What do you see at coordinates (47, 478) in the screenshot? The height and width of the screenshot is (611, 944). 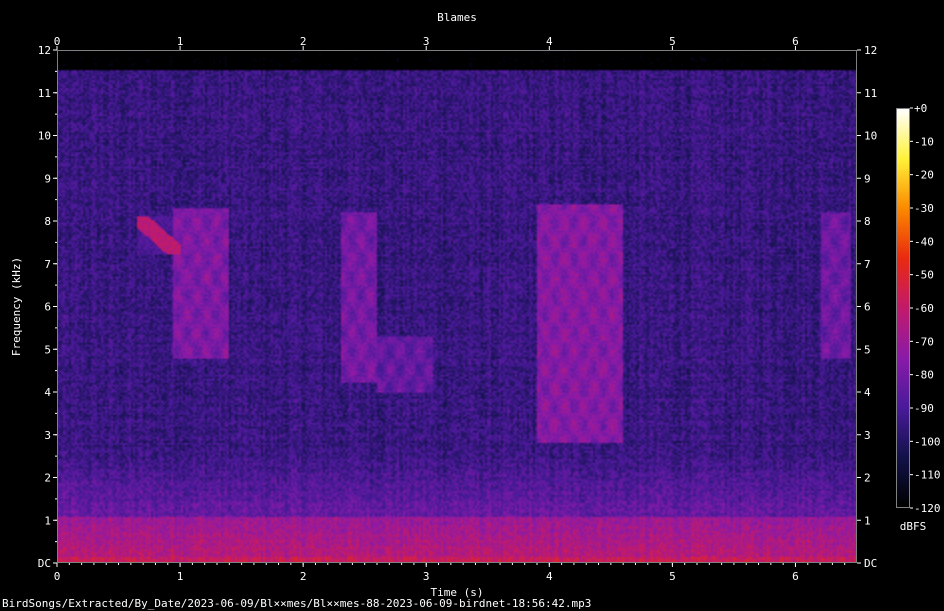 I see `y-tick-label-left: 2` at bounding box center [47, 478].